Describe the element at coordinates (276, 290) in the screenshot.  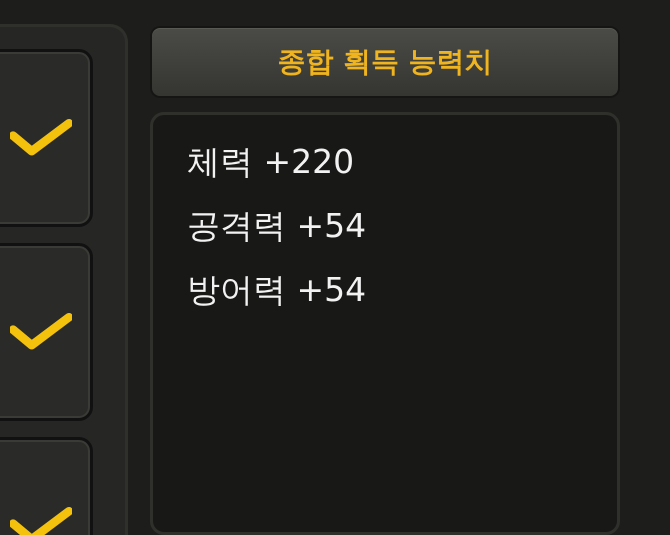
I see `stat-text: 방어력 +54` at that location.